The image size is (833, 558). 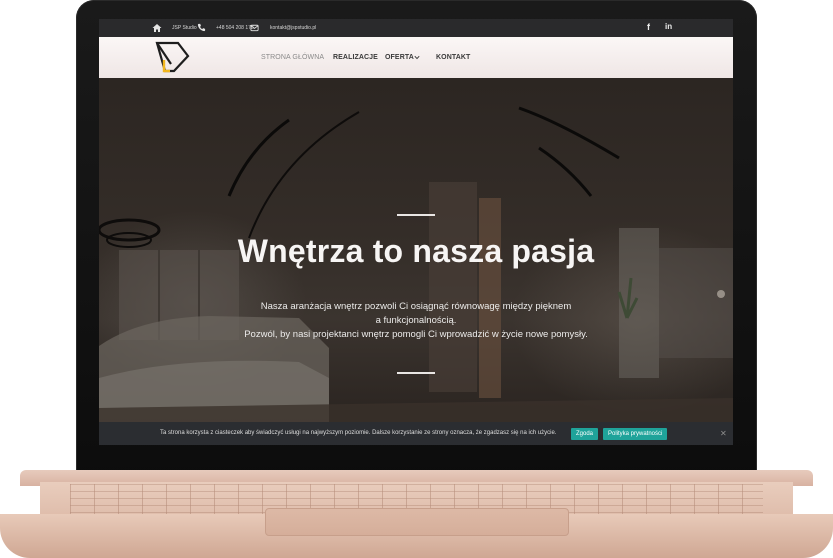 I want to click on nav-item-contact: KONTAKT, so click(x=453, y=57).